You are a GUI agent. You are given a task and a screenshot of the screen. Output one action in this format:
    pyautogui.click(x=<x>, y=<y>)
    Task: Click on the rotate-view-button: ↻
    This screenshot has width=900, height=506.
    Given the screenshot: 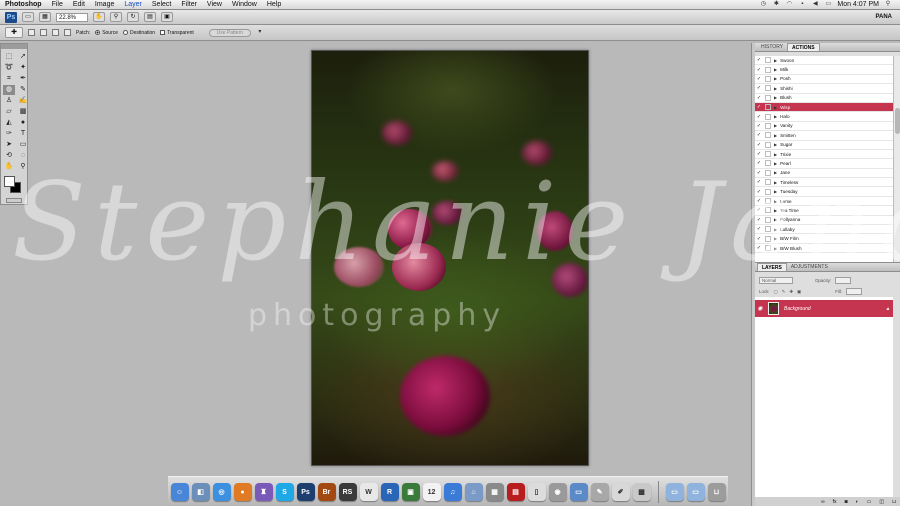 What is the action you would take?
    pyautogui.click(x=133, y=17)
    